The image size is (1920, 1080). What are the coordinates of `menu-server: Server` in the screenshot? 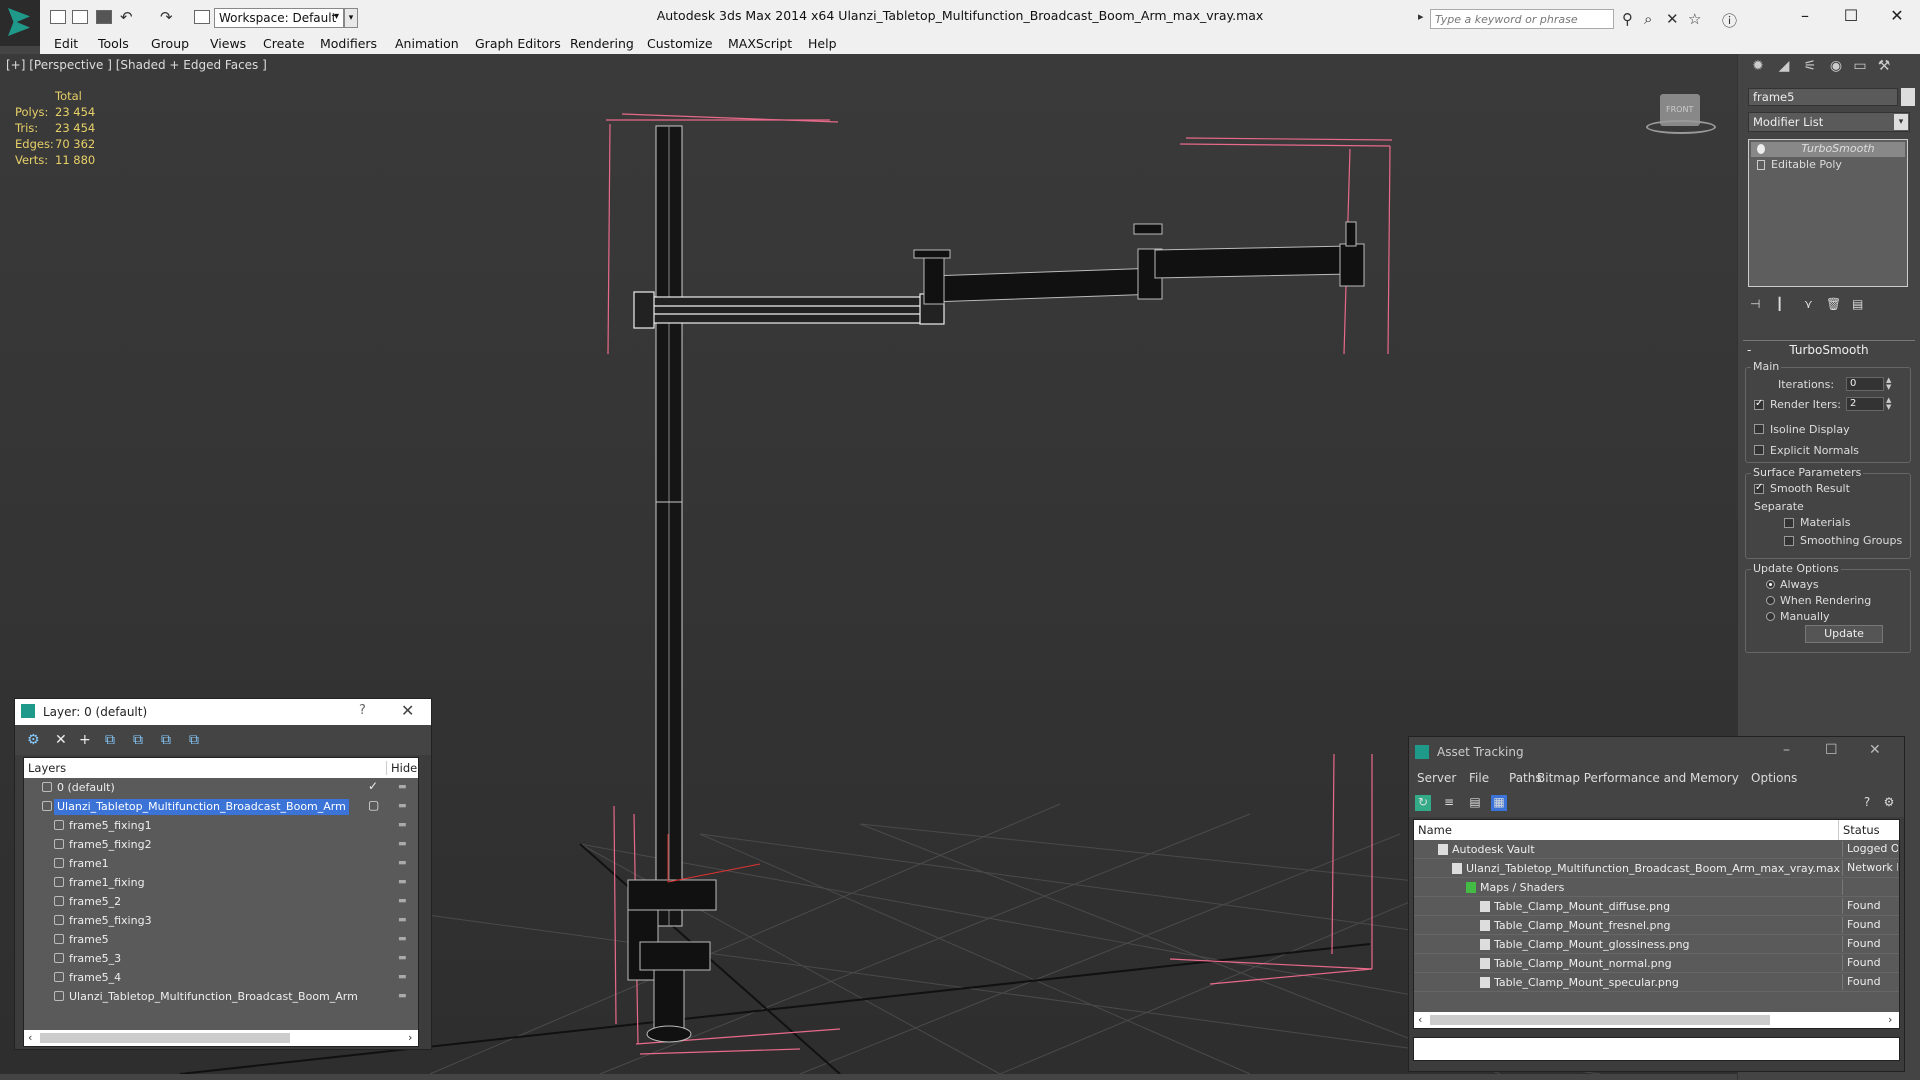 It's located at (1436, 778).